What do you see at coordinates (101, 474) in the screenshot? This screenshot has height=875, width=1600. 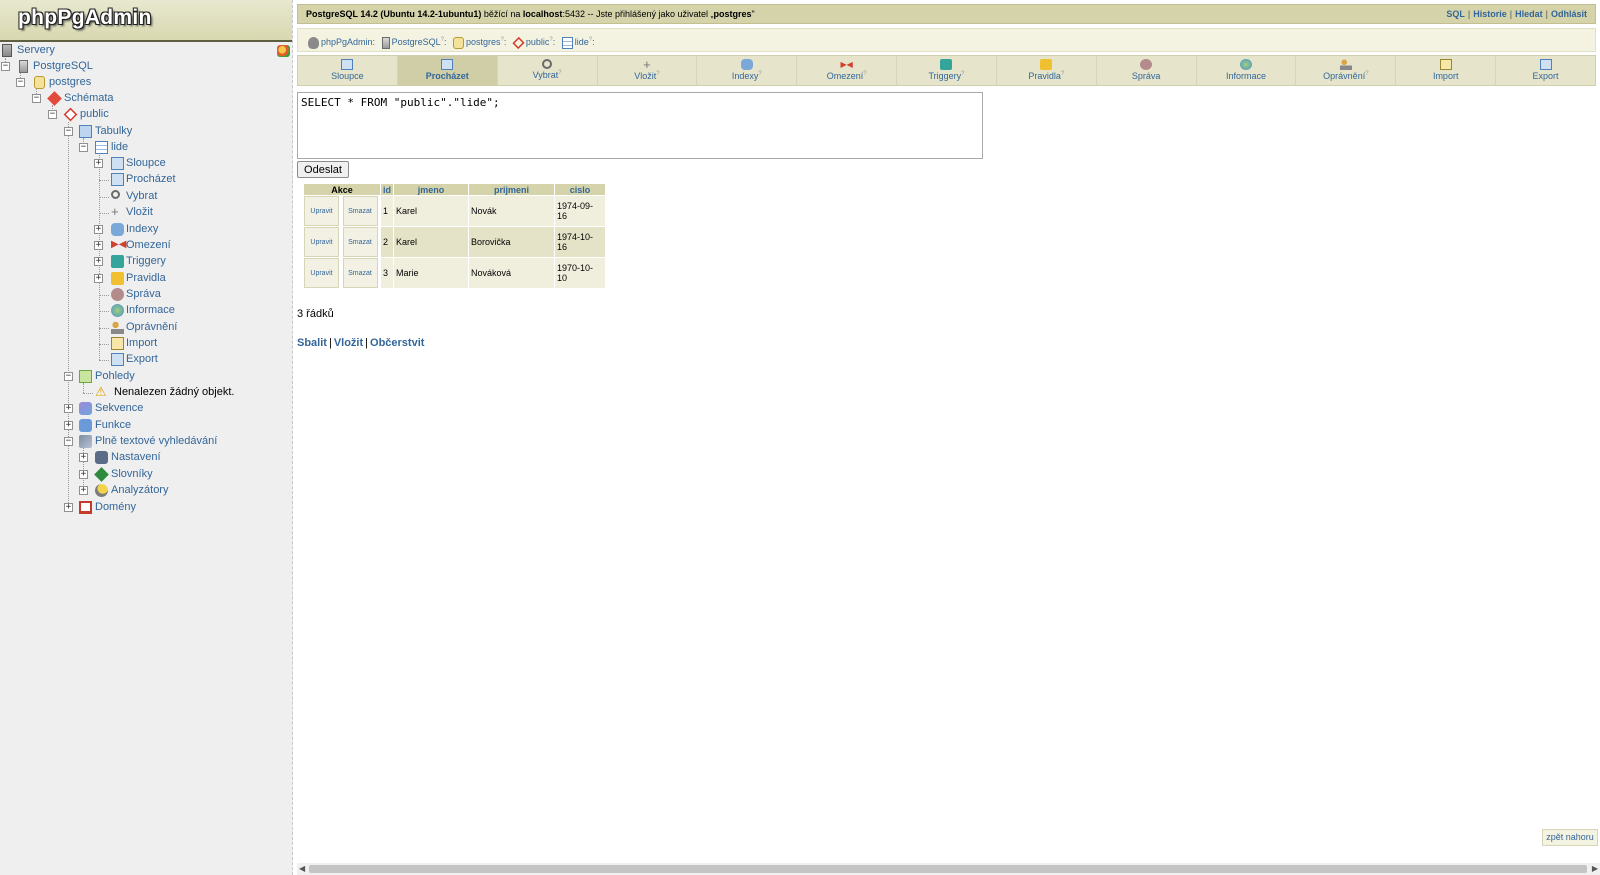 I see `dictionary-icon` at bounding box center [101, 474].